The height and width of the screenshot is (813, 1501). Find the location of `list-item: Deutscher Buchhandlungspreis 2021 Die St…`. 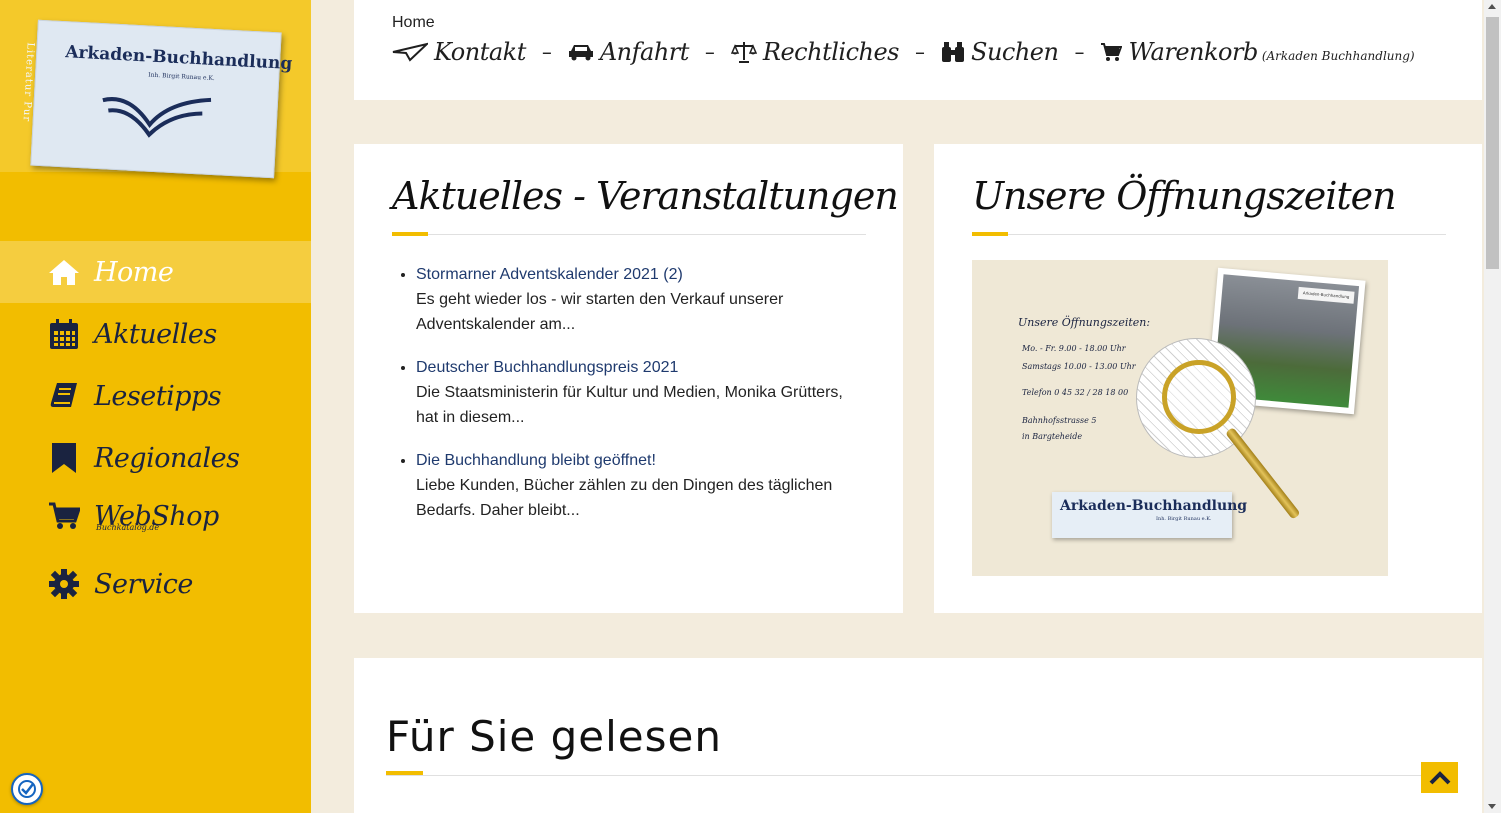

list-item: Deutscher Buchhandlungspreis 2021 Die St… is located at coordinates (641, 392).